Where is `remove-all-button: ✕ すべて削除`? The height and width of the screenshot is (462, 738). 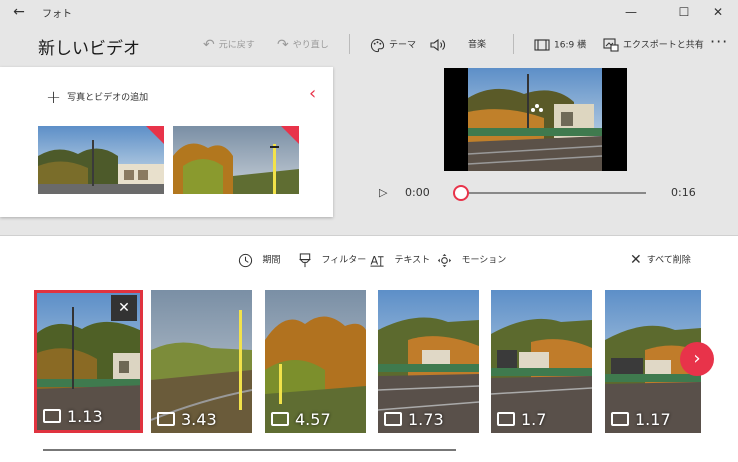 remove-all-button: ✕ すべて削除 is located at coordinates (660, 260).